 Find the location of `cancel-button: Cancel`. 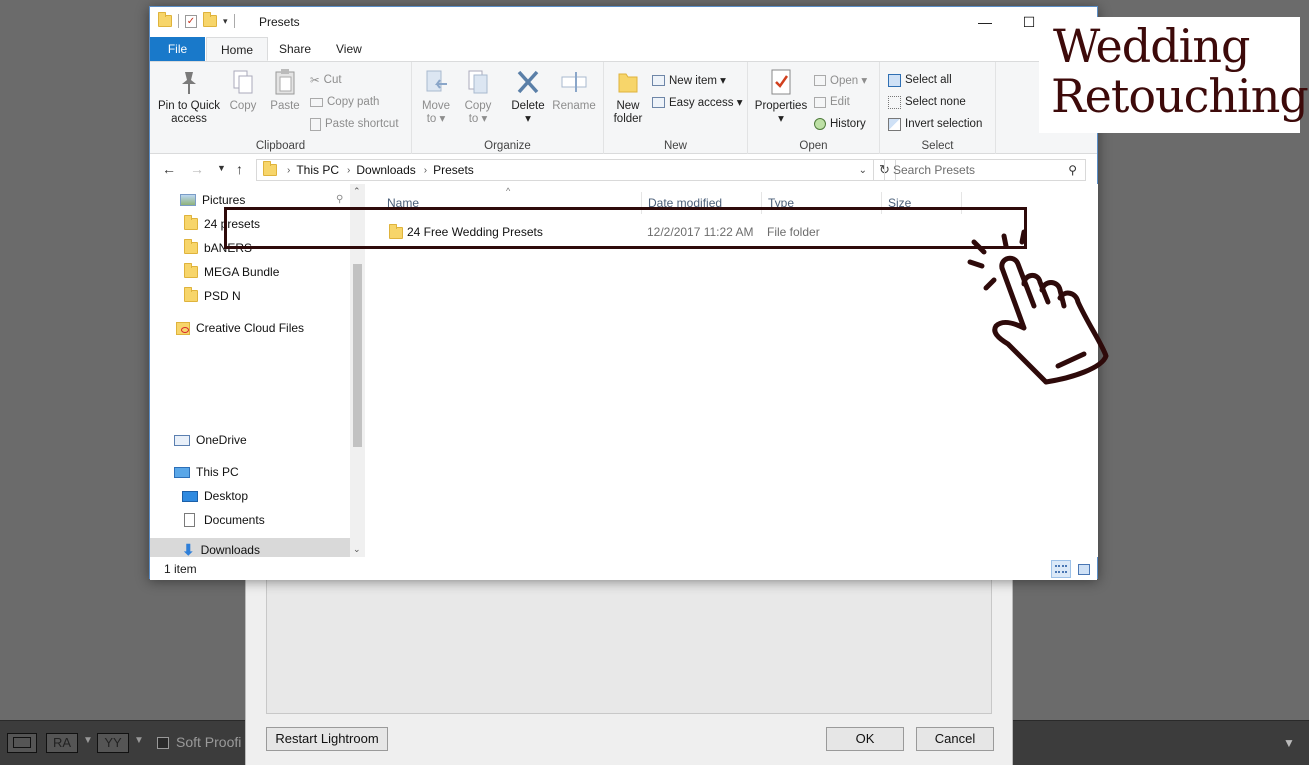

cancel-button: Cancel is located at coordinates (955, 739).